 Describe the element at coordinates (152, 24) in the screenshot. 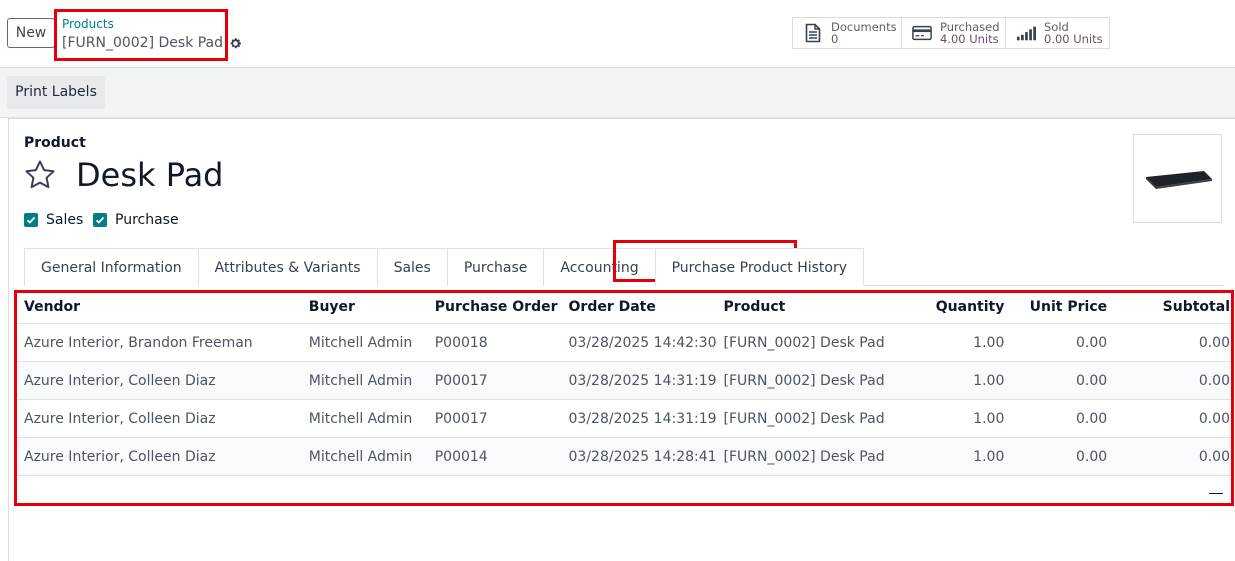

I see `breadcrumb-products-link: Products` at that location.